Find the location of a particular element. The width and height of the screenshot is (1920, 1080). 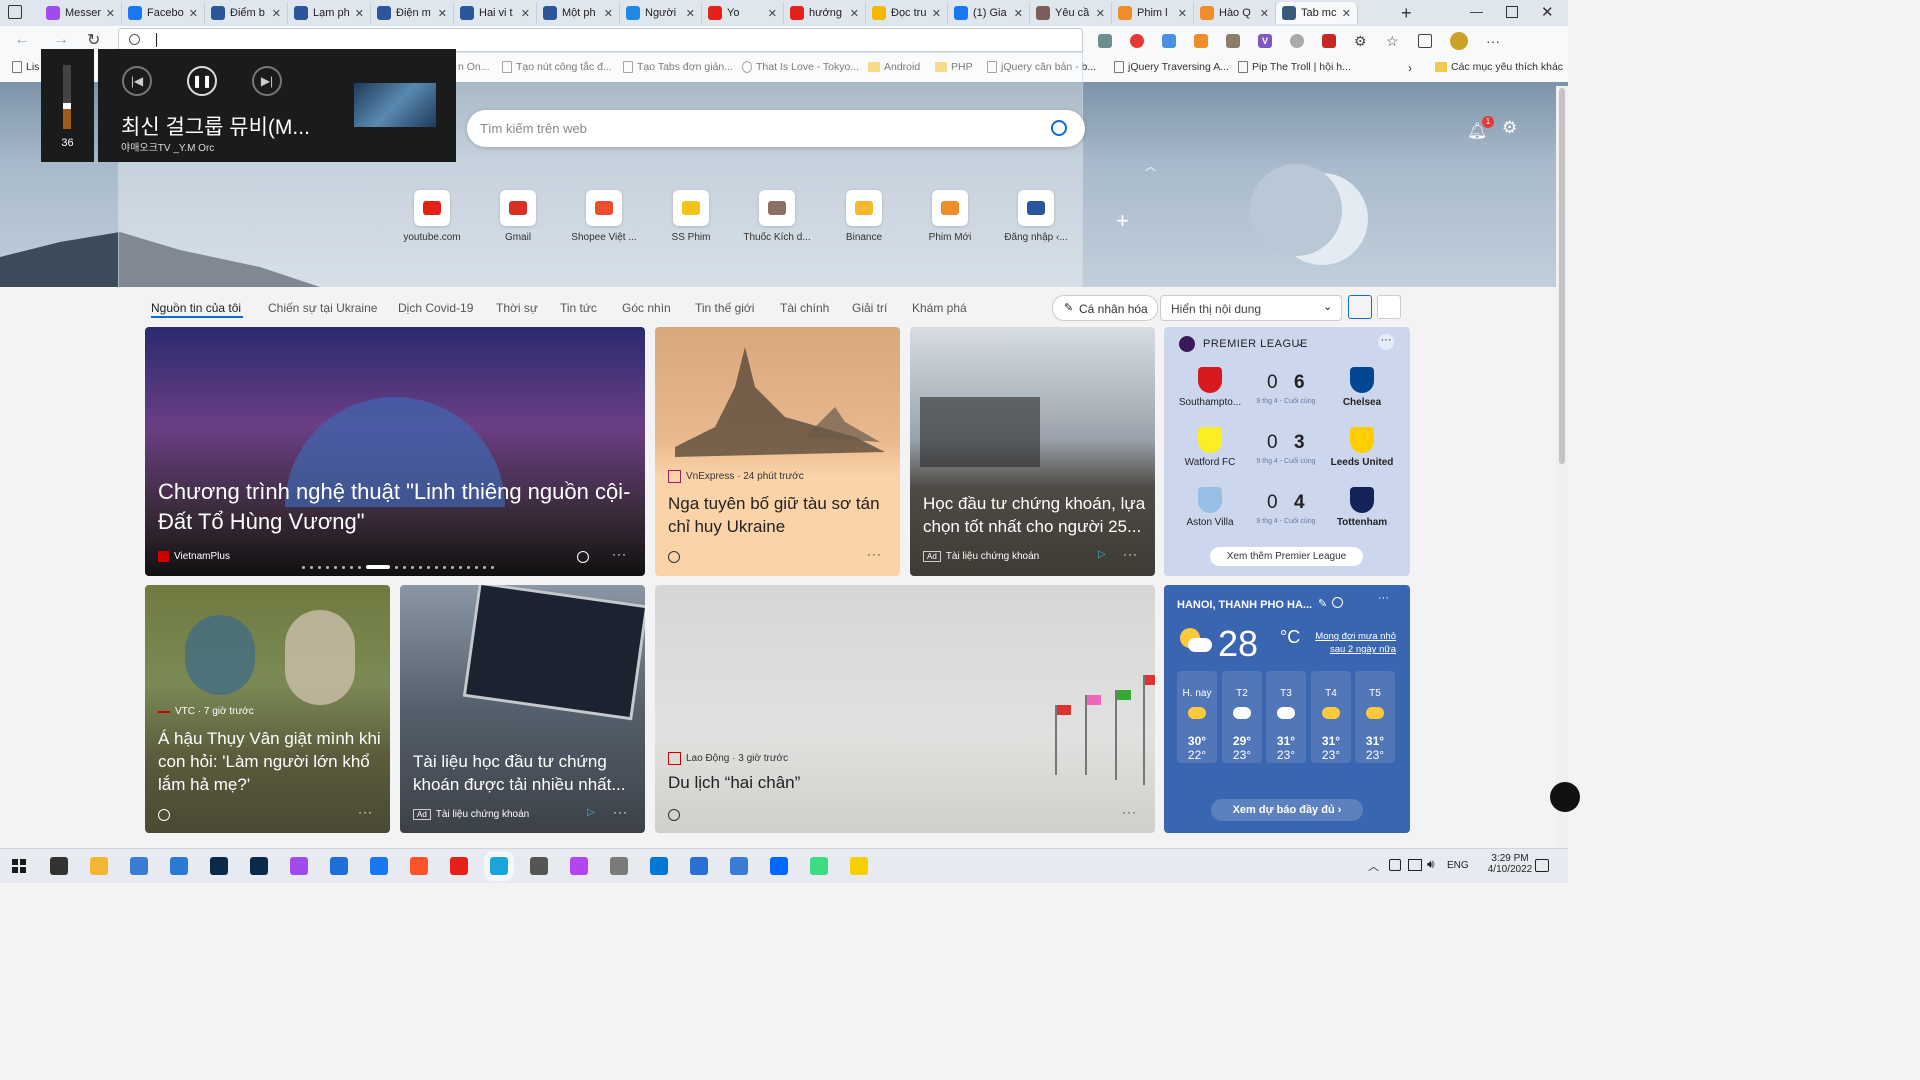

translate-icon is located at coordinates (739, 866).